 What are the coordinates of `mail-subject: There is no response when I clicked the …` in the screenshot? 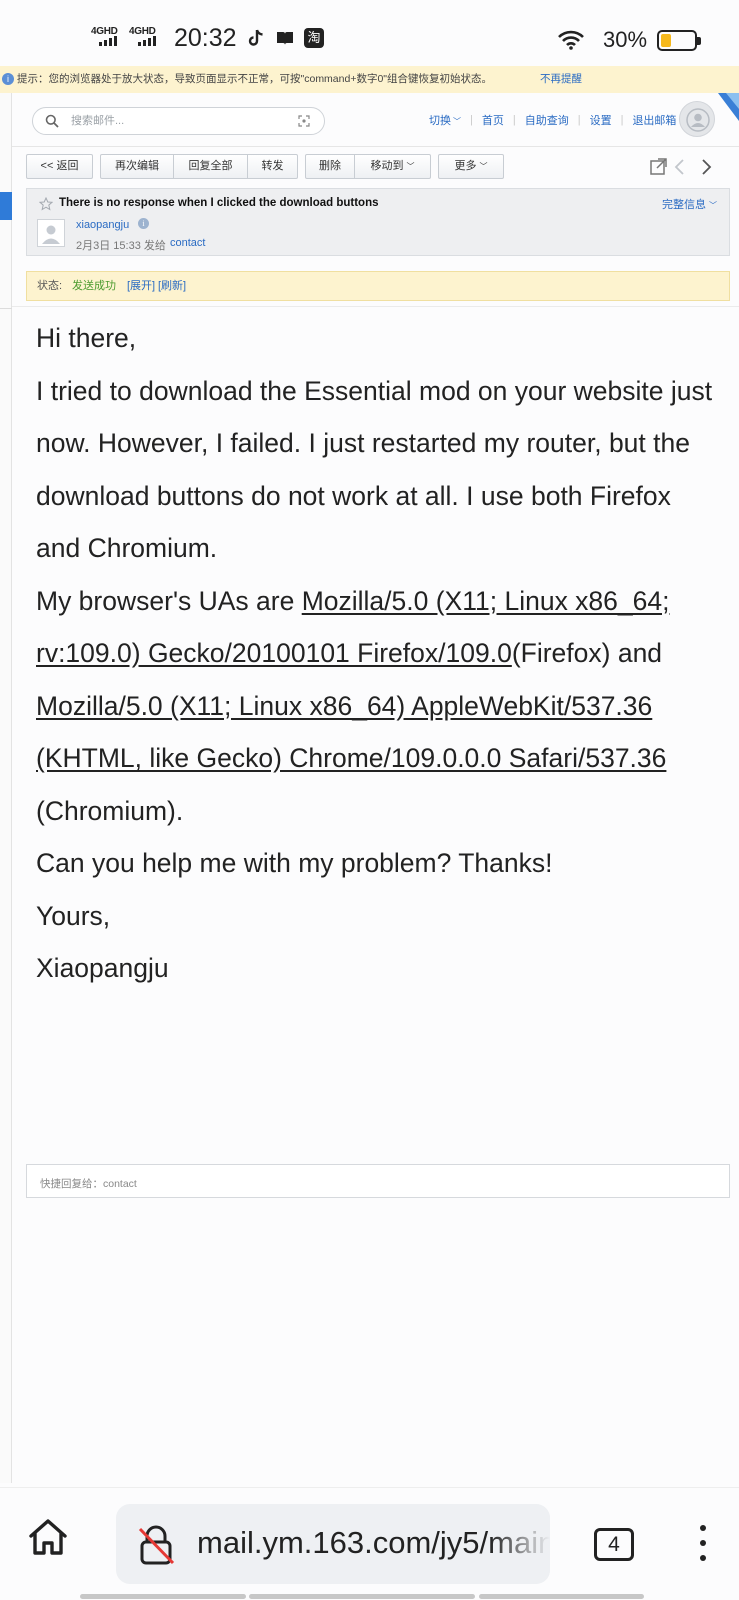 It's located at (219, 203).